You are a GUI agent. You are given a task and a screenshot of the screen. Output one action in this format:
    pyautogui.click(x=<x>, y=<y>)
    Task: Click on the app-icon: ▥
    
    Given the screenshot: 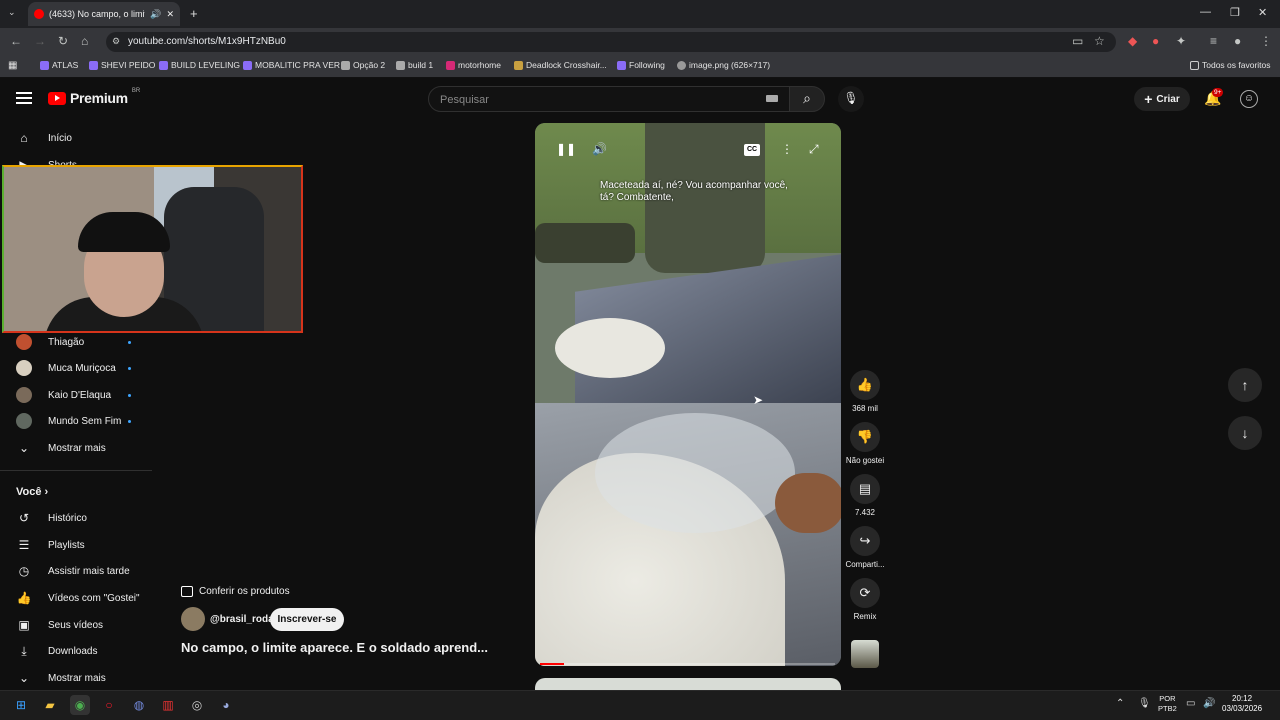 What is the action you would take?
    pyautogui.click(x=168, y=705)
    